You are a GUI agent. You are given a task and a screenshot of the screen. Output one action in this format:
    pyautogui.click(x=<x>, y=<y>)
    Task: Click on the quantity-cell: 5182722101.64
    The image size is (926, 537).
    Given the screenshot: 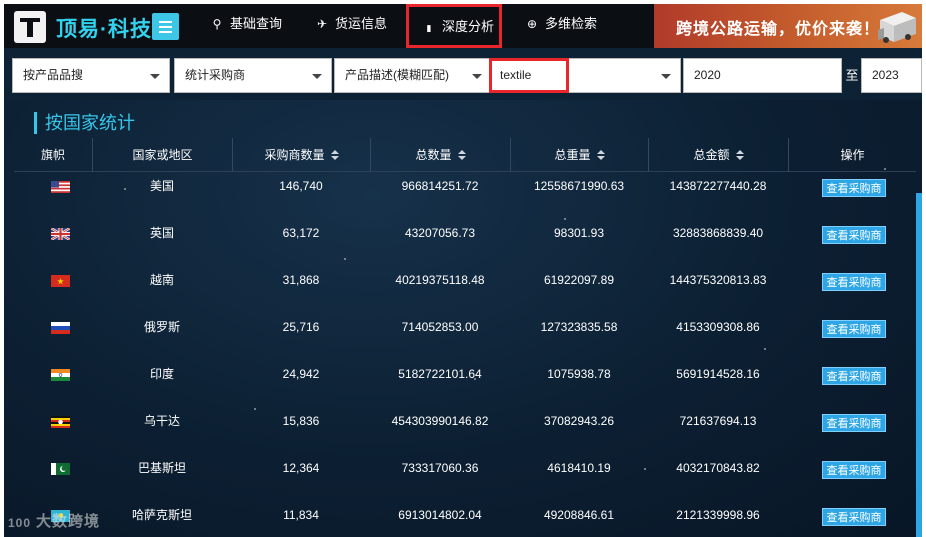 What is the action you would take?
    pyautogui.click(x=440, y=374)
    